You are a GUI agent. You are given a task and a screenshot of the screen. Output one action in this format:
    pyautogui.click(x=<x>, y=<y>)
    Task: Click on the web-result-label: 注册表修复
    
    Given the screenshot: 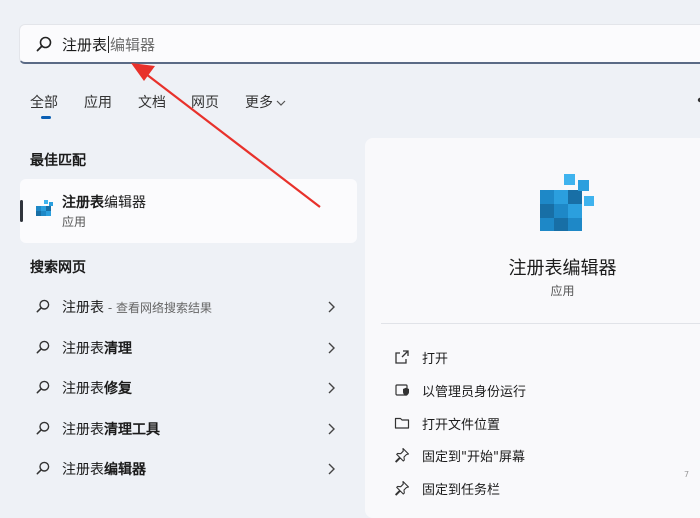 What is the action you would take?
    pyautogui.click(x=97, y=388)
    